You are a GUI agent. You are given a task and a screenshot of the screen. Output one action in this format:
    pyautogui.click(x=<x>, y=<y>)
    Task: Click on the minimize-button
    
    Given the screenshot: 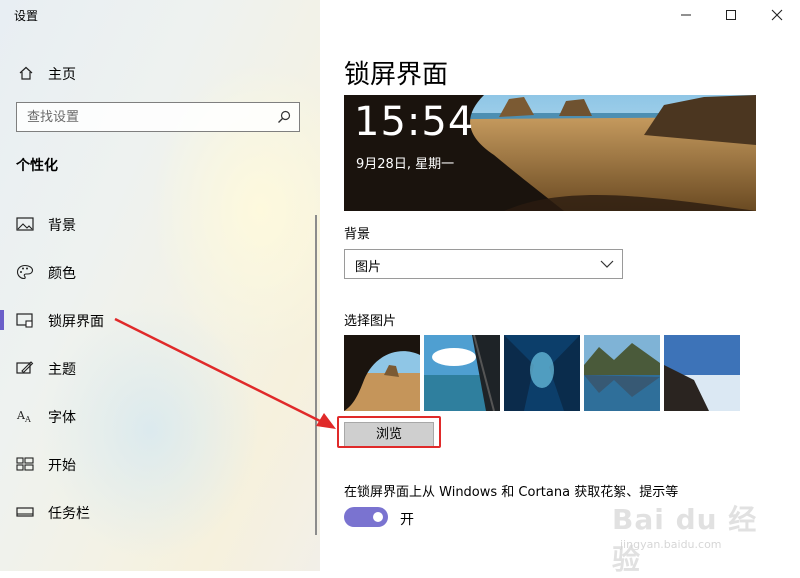 What is the action you would take?
    pyautogui.click(x=686, y=15)
    